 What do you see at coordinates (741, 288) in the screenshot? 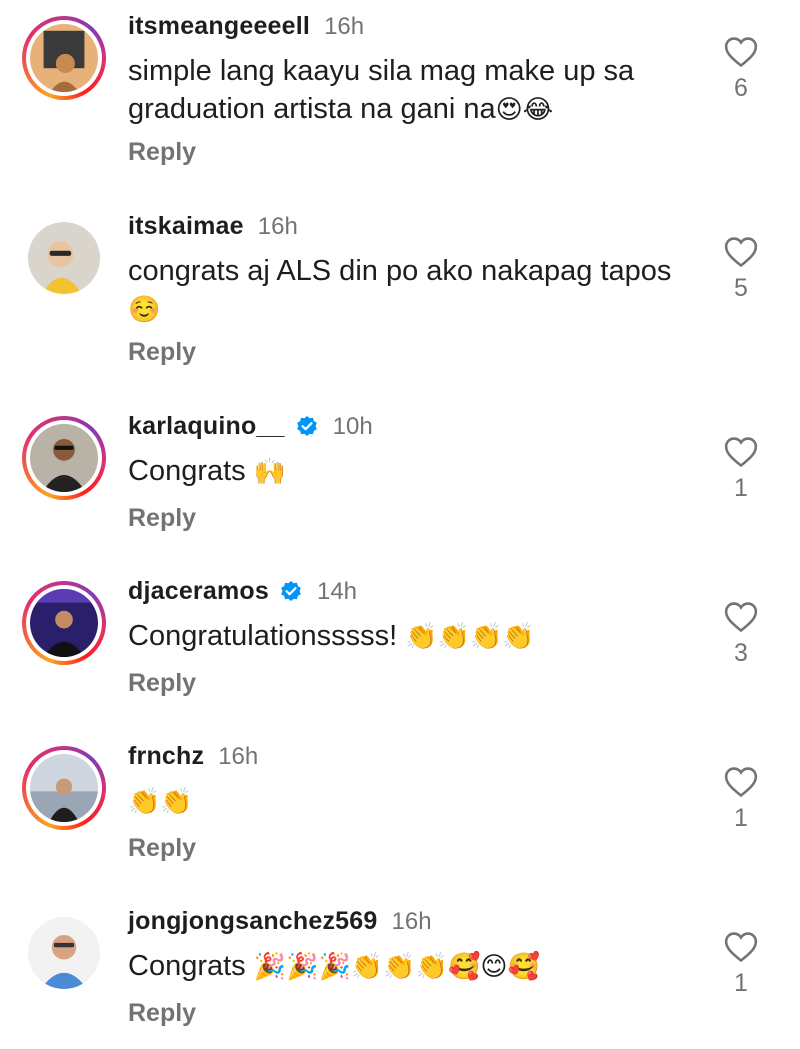
I see `like-count: 5` at bounding box center [741, 288].